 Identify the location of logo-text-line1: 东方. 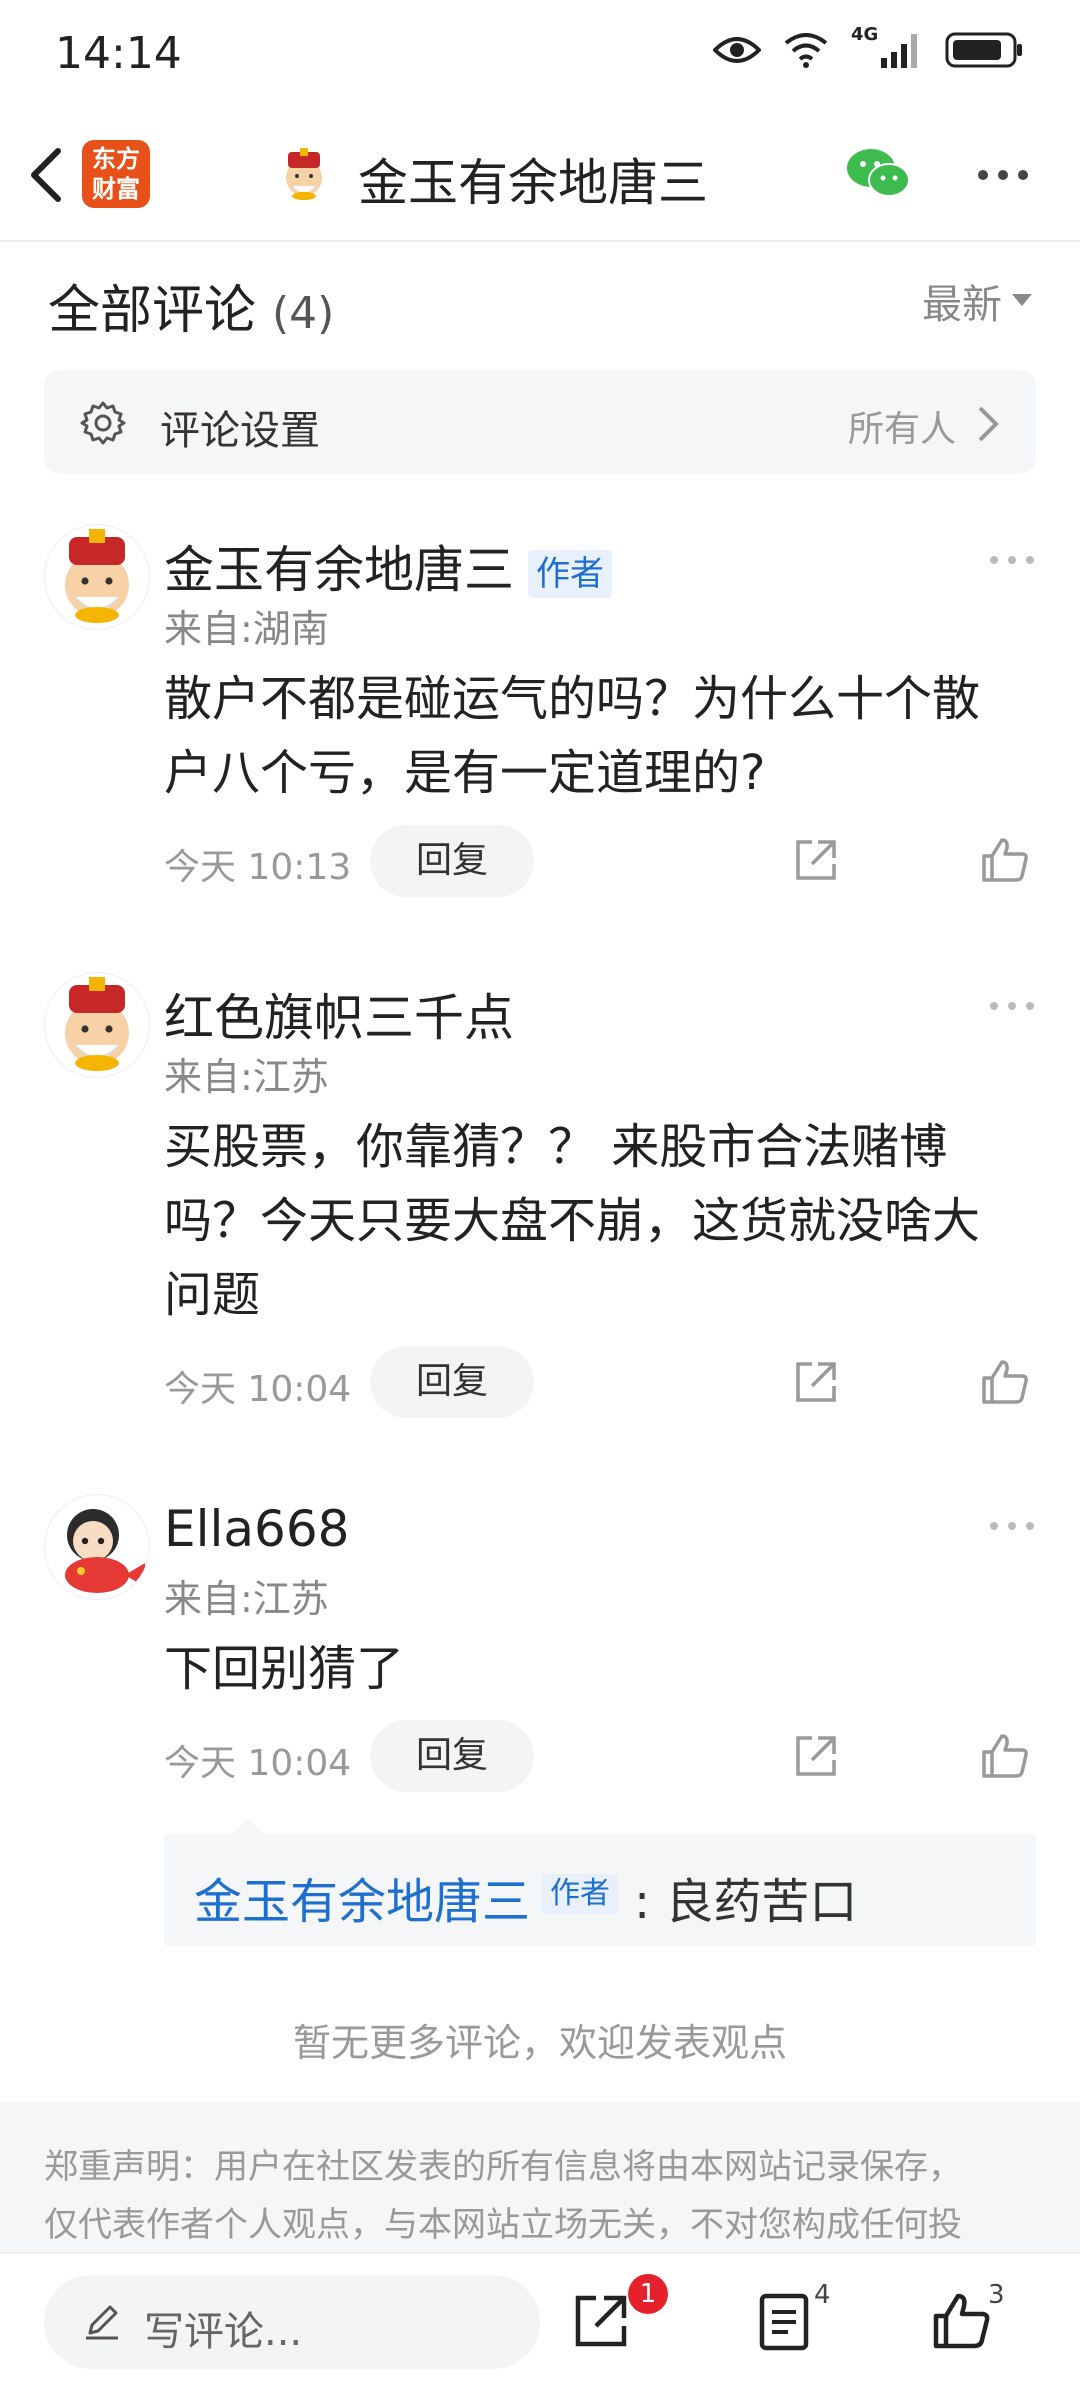
(116, 159).